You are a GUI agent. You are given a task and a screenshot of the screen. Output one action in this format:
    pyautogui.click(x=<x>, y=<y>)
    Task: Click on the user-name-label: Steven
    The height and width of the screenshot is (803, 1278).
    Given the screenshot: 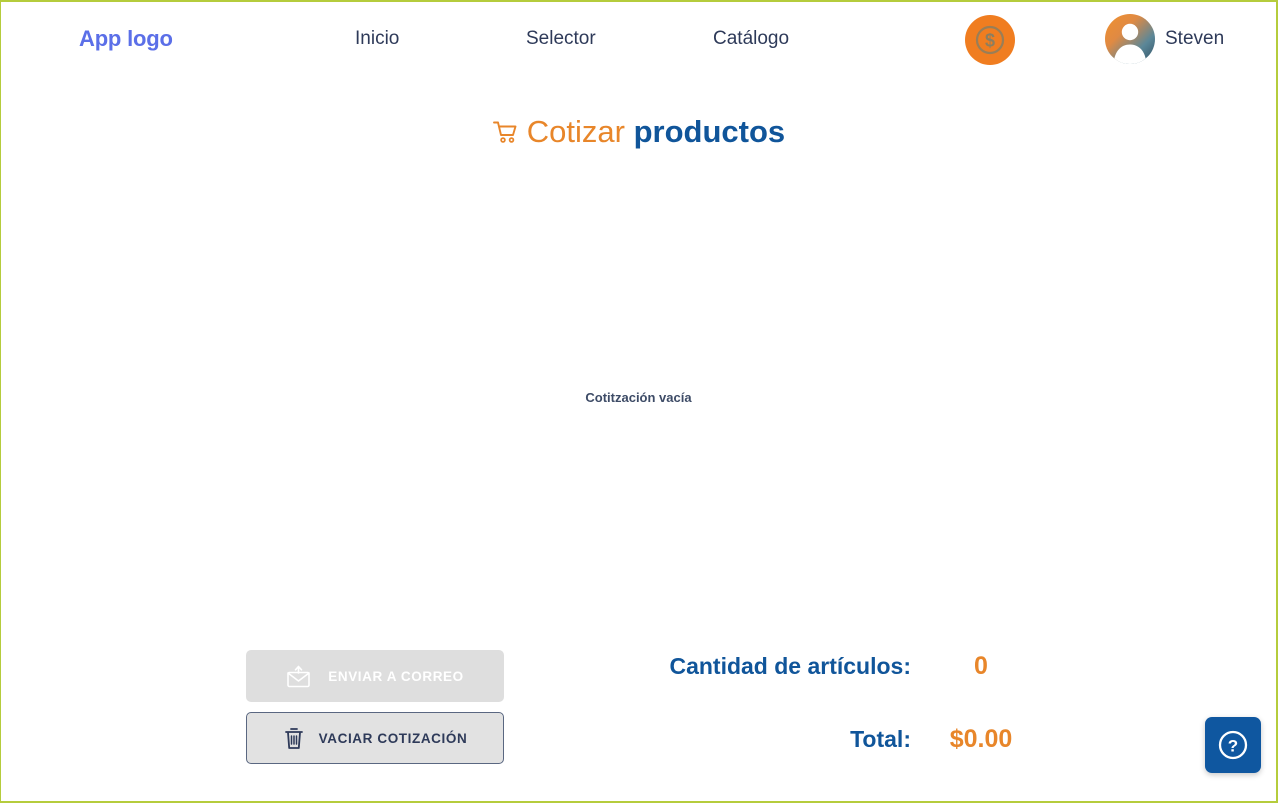 What is the action you would take?
    pyautogui.click(x=1195, y=38)
    